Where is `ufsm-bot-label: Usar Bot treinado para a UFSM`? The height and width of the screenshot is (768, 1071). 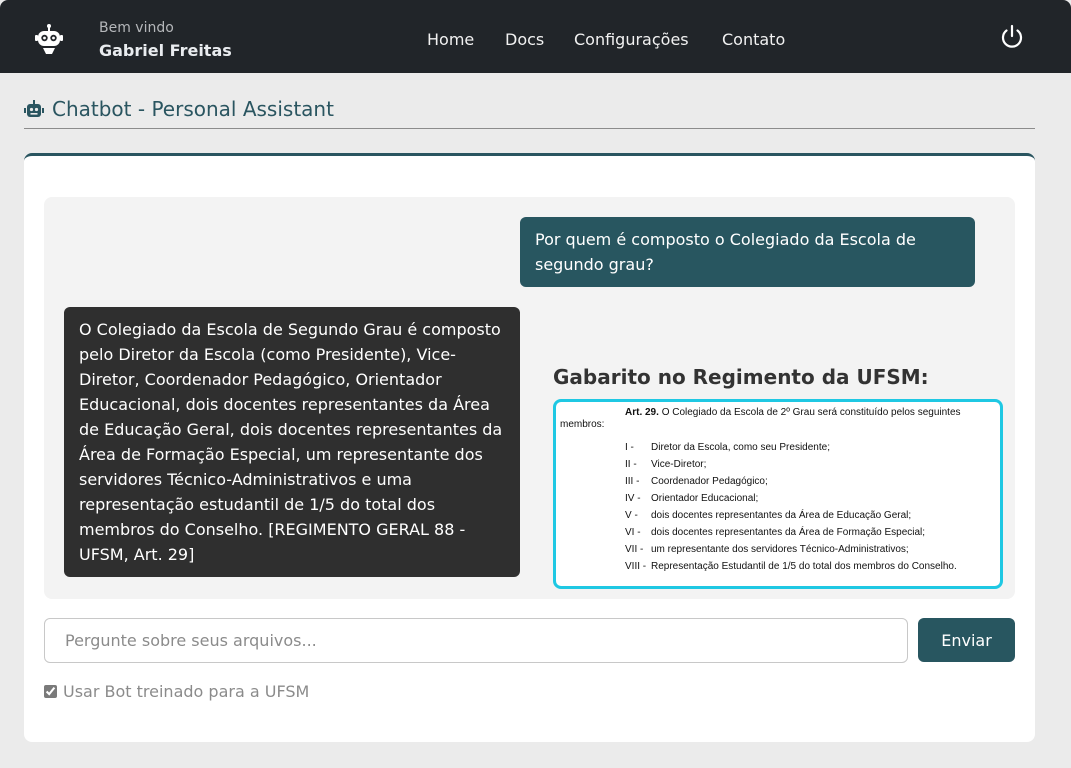 ufsm-bot-label: Usar Bot treinado para a UFSM is located at coordinates (186, 691).